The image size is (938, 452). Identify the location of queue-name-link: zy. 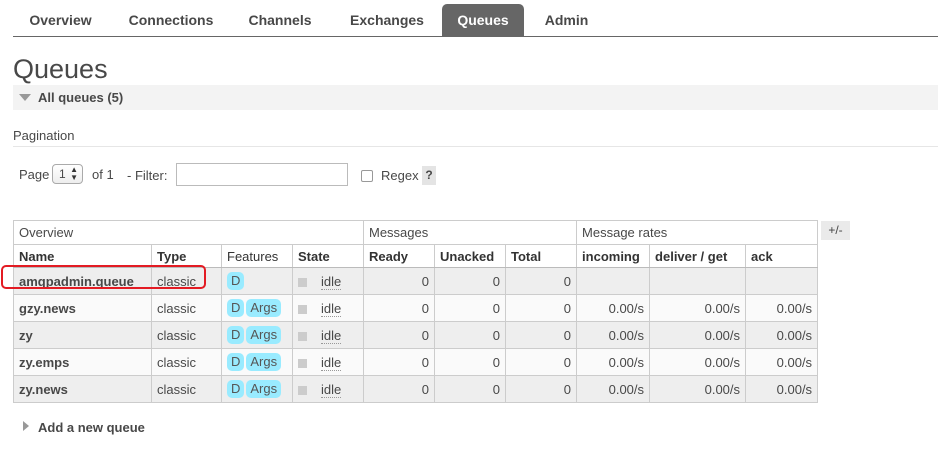
(82, 335).